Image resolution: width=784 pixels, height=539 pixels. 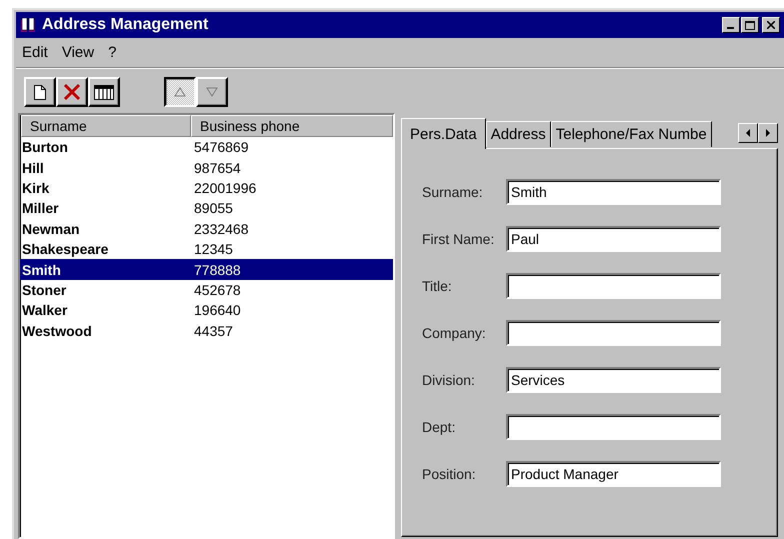 What do you see at coordinates (218, 310) in the screenshot?
I see `phone-cell-text: 196640` at bounding box center [218, 310].